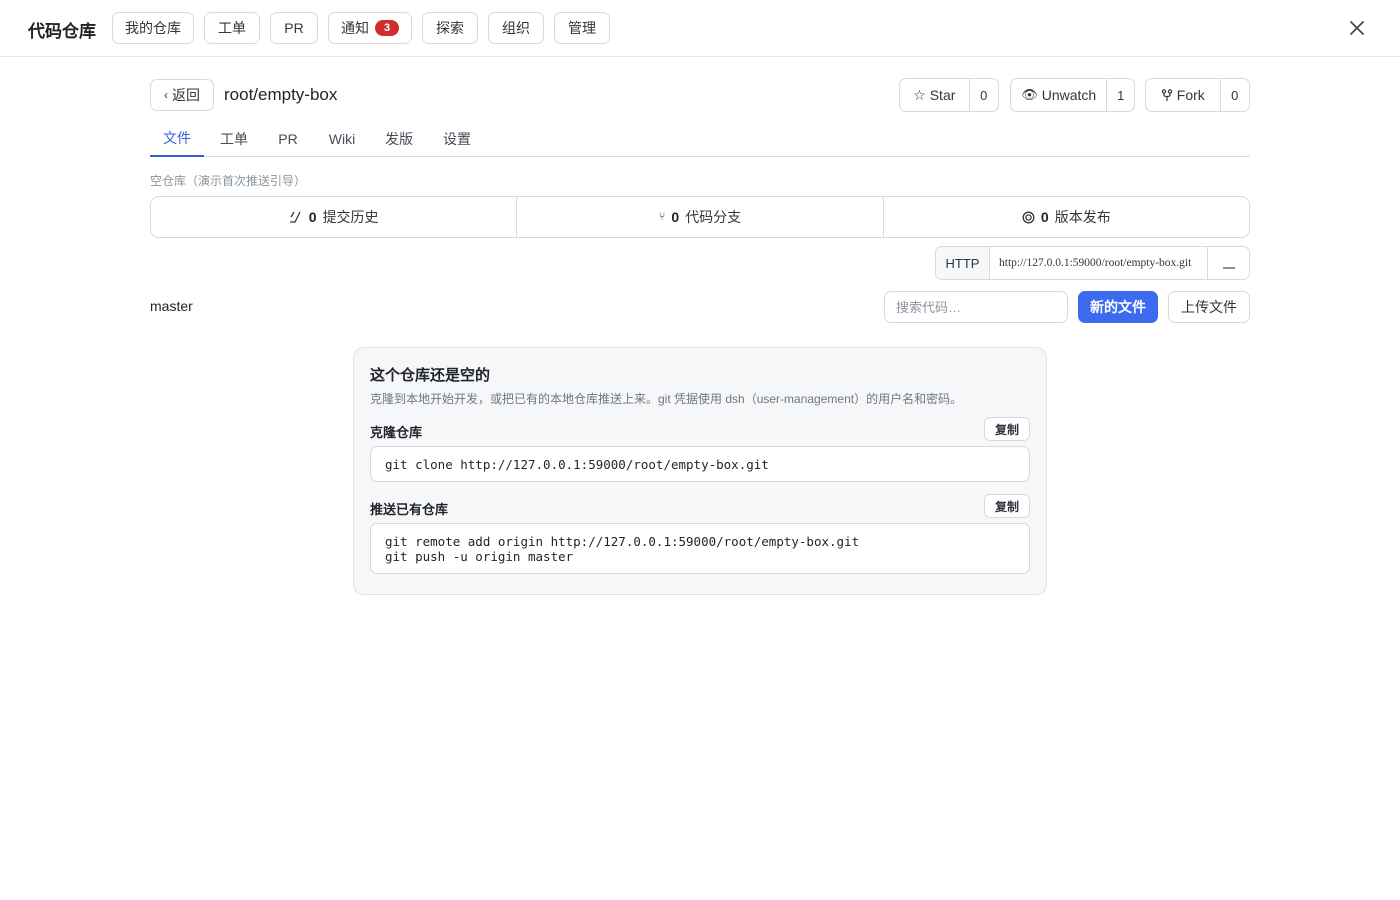 Image resolution: width=1400 pixels, height=900 pixels. What do you see at coordinates (399, 139) in the screenshot?
I see `tab-releases: 发版` at bounding box center [399, 139].